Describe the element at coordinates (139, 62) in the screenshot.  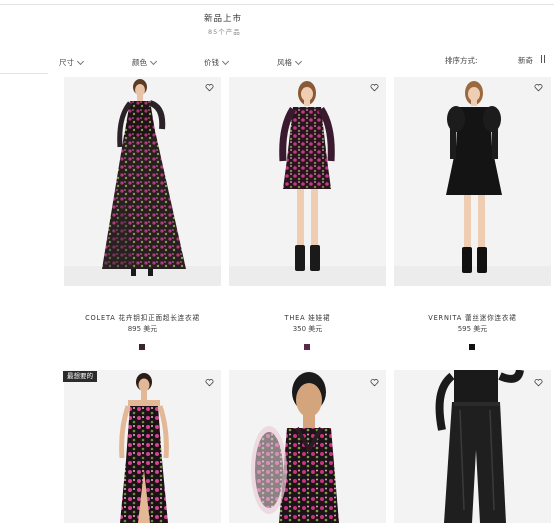
I see `filter-color-label: 颜色` at that location.